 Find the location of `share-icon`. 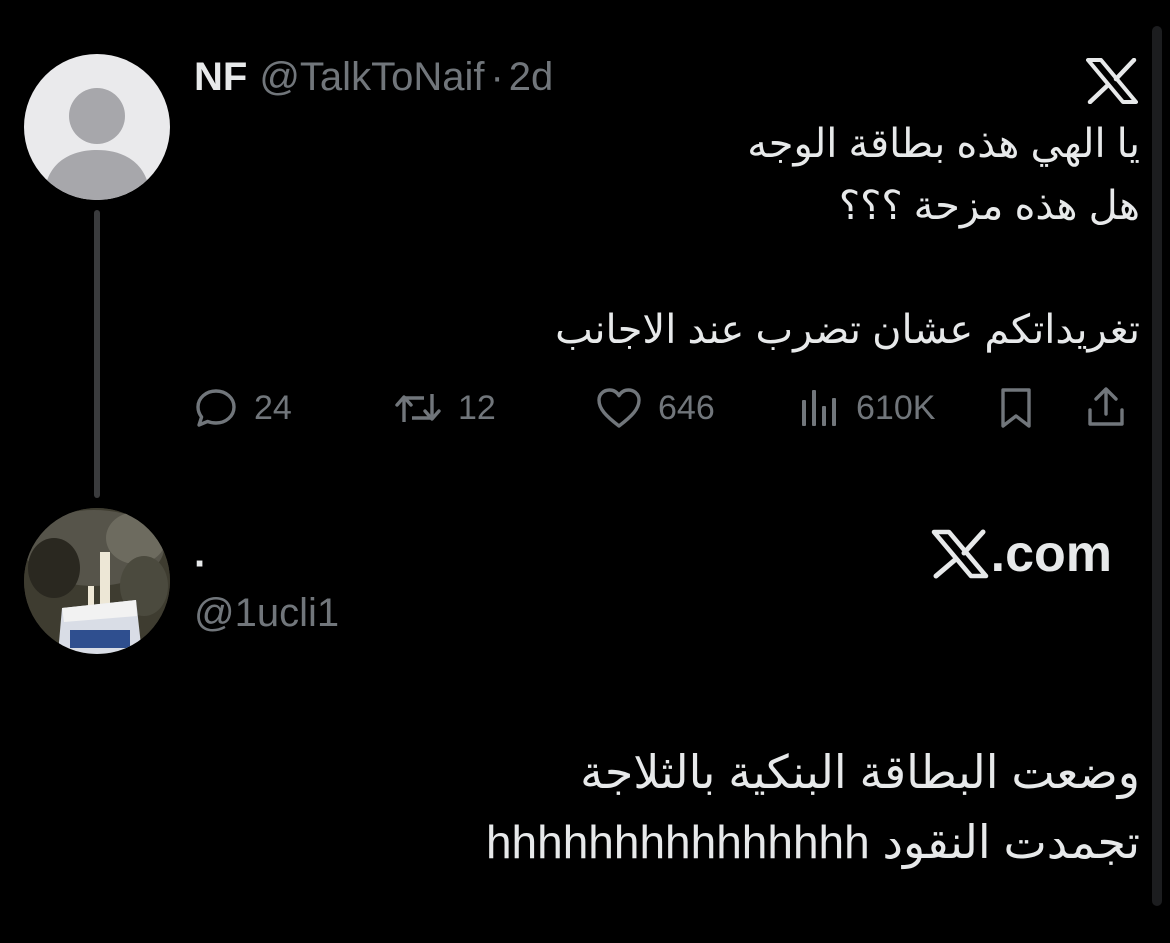

share-icon is located at coordinates (1106, 406).